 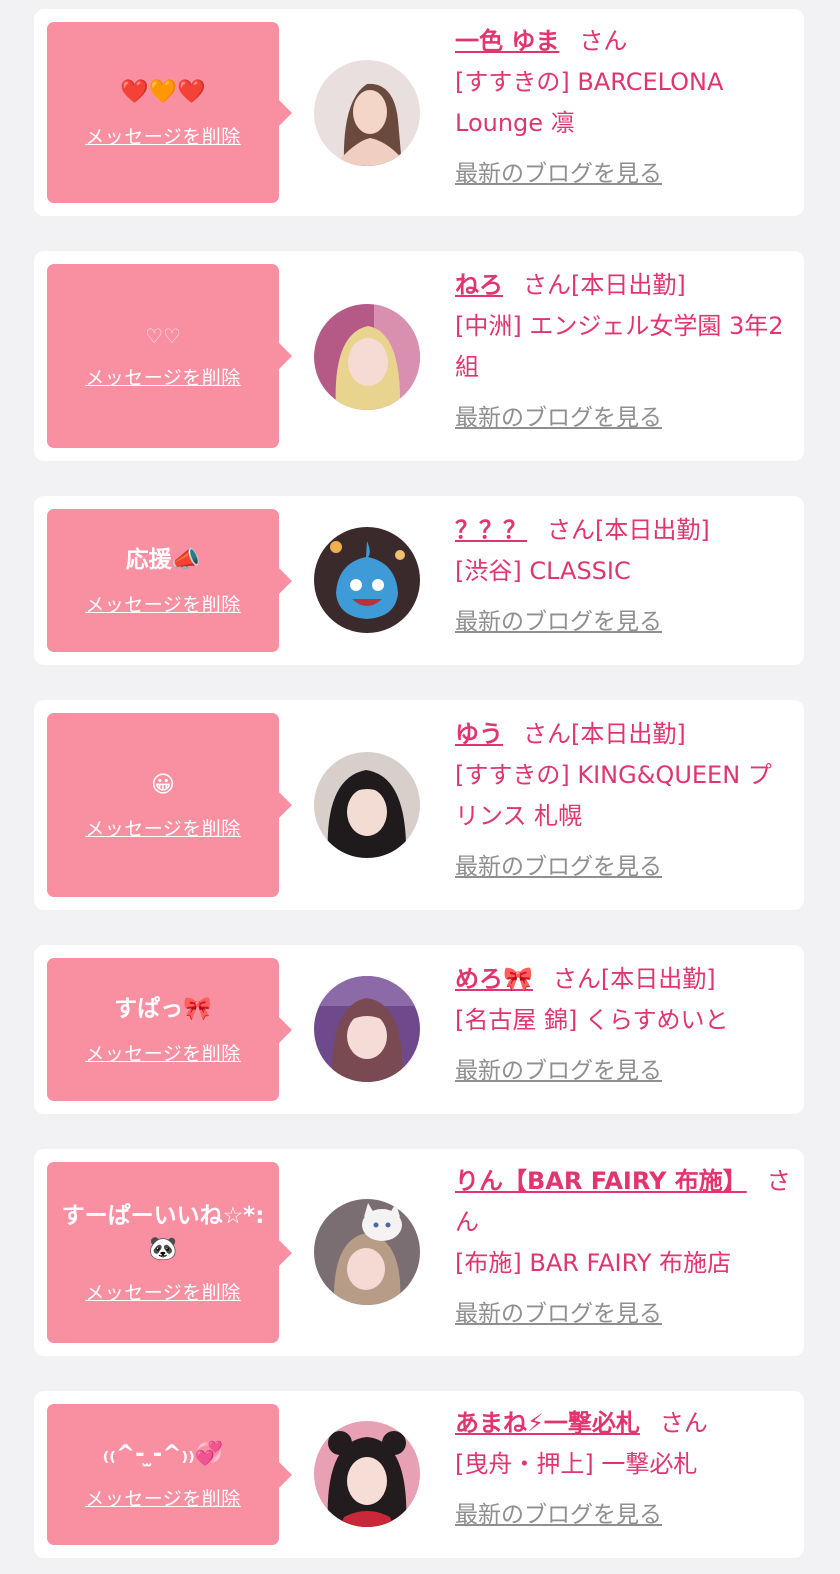 What do you see at coordinates (163, 336) in the screenshot?
I see `message-text: ♡♡` at bounding box center [163, 336].